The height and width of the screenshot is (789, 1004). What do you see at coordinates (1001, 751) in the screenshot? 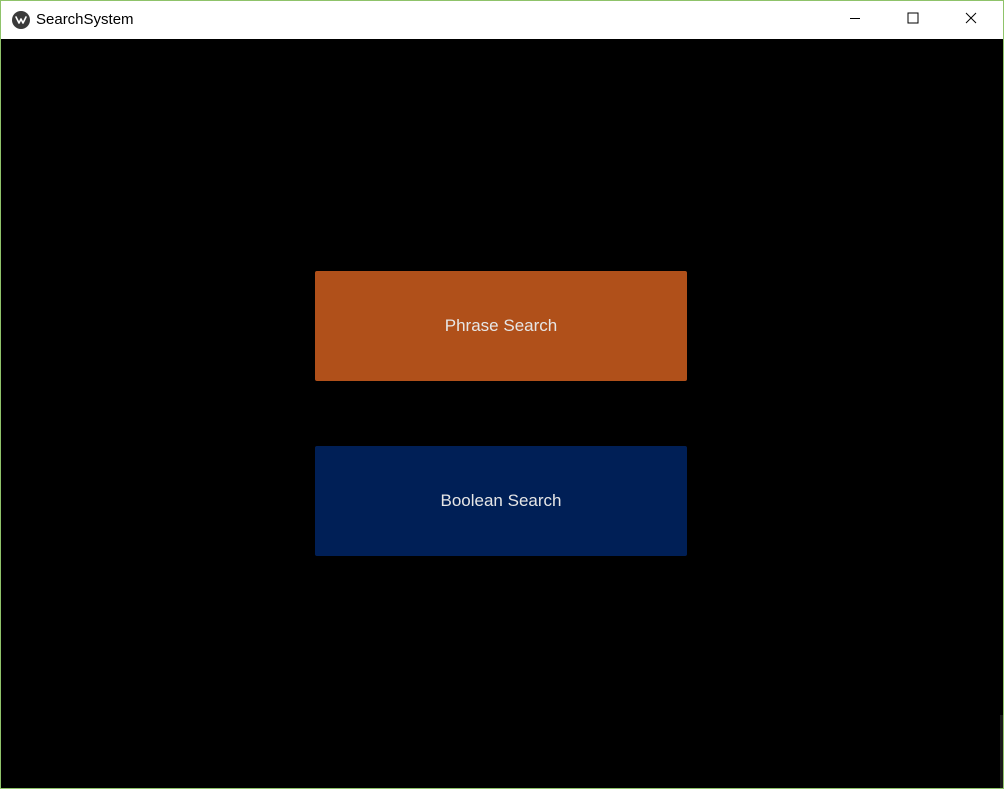
I see `window-edge-divider` at bounding box center [1001, 751].